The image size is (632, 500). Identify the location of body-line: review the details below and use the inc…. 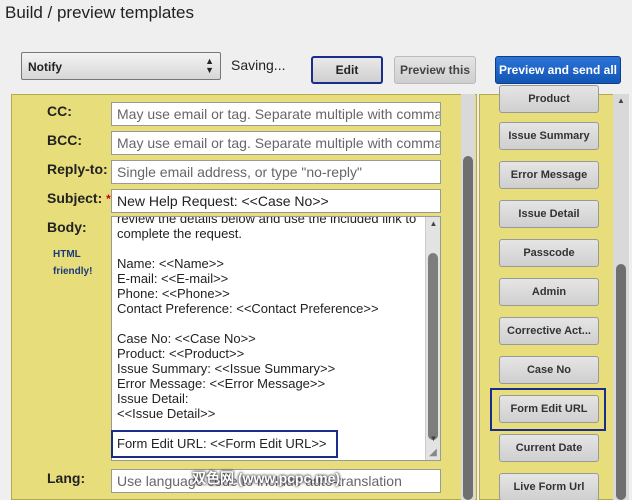
(267, 221).